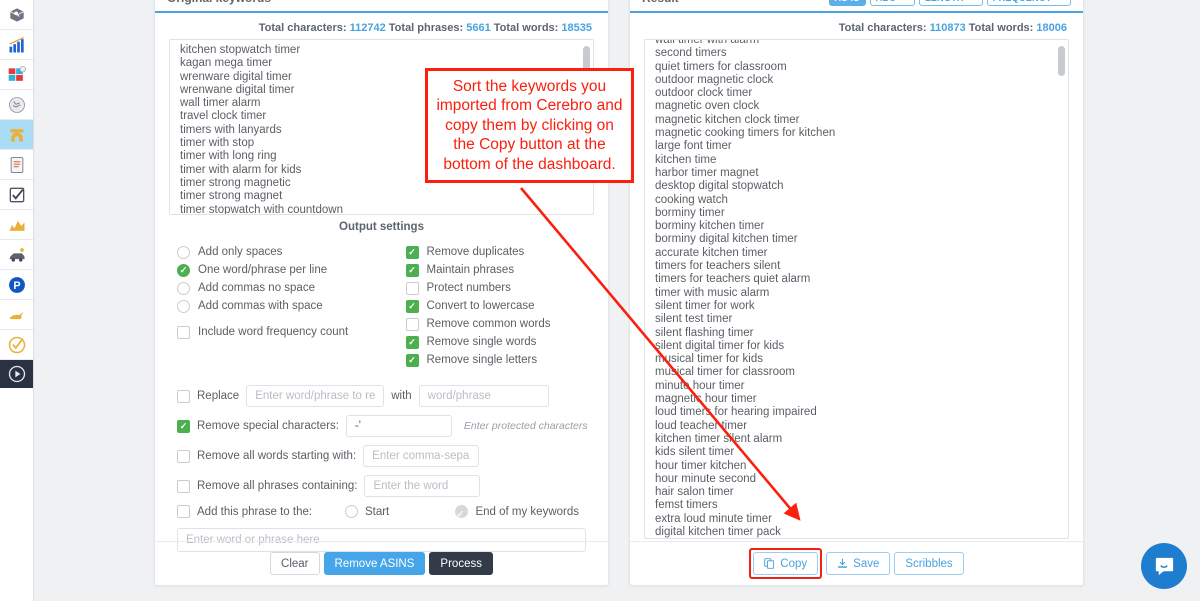  Describe the element at coordinates (496, 360) in the screenshot. I see `filter-option-row: Remove single letters` at that location.